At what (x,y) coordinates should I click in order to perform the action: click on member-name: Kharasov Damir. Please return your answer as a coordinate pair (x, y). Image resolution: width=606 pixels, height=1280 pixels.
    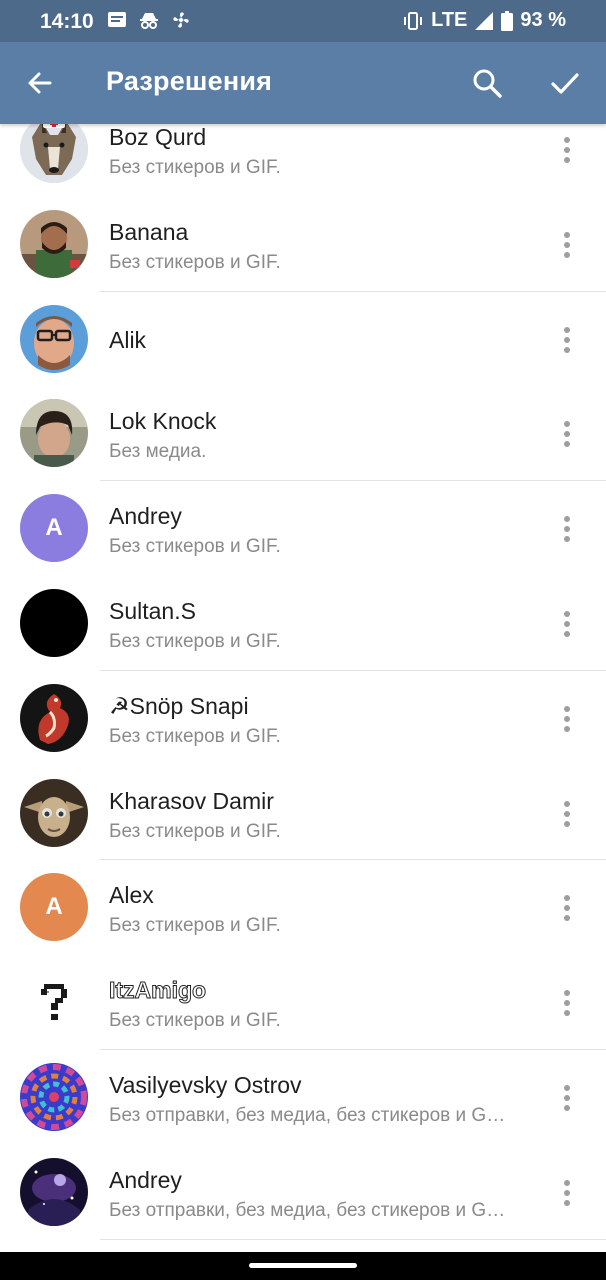
    Looking at the image, I should click on (191, 800).